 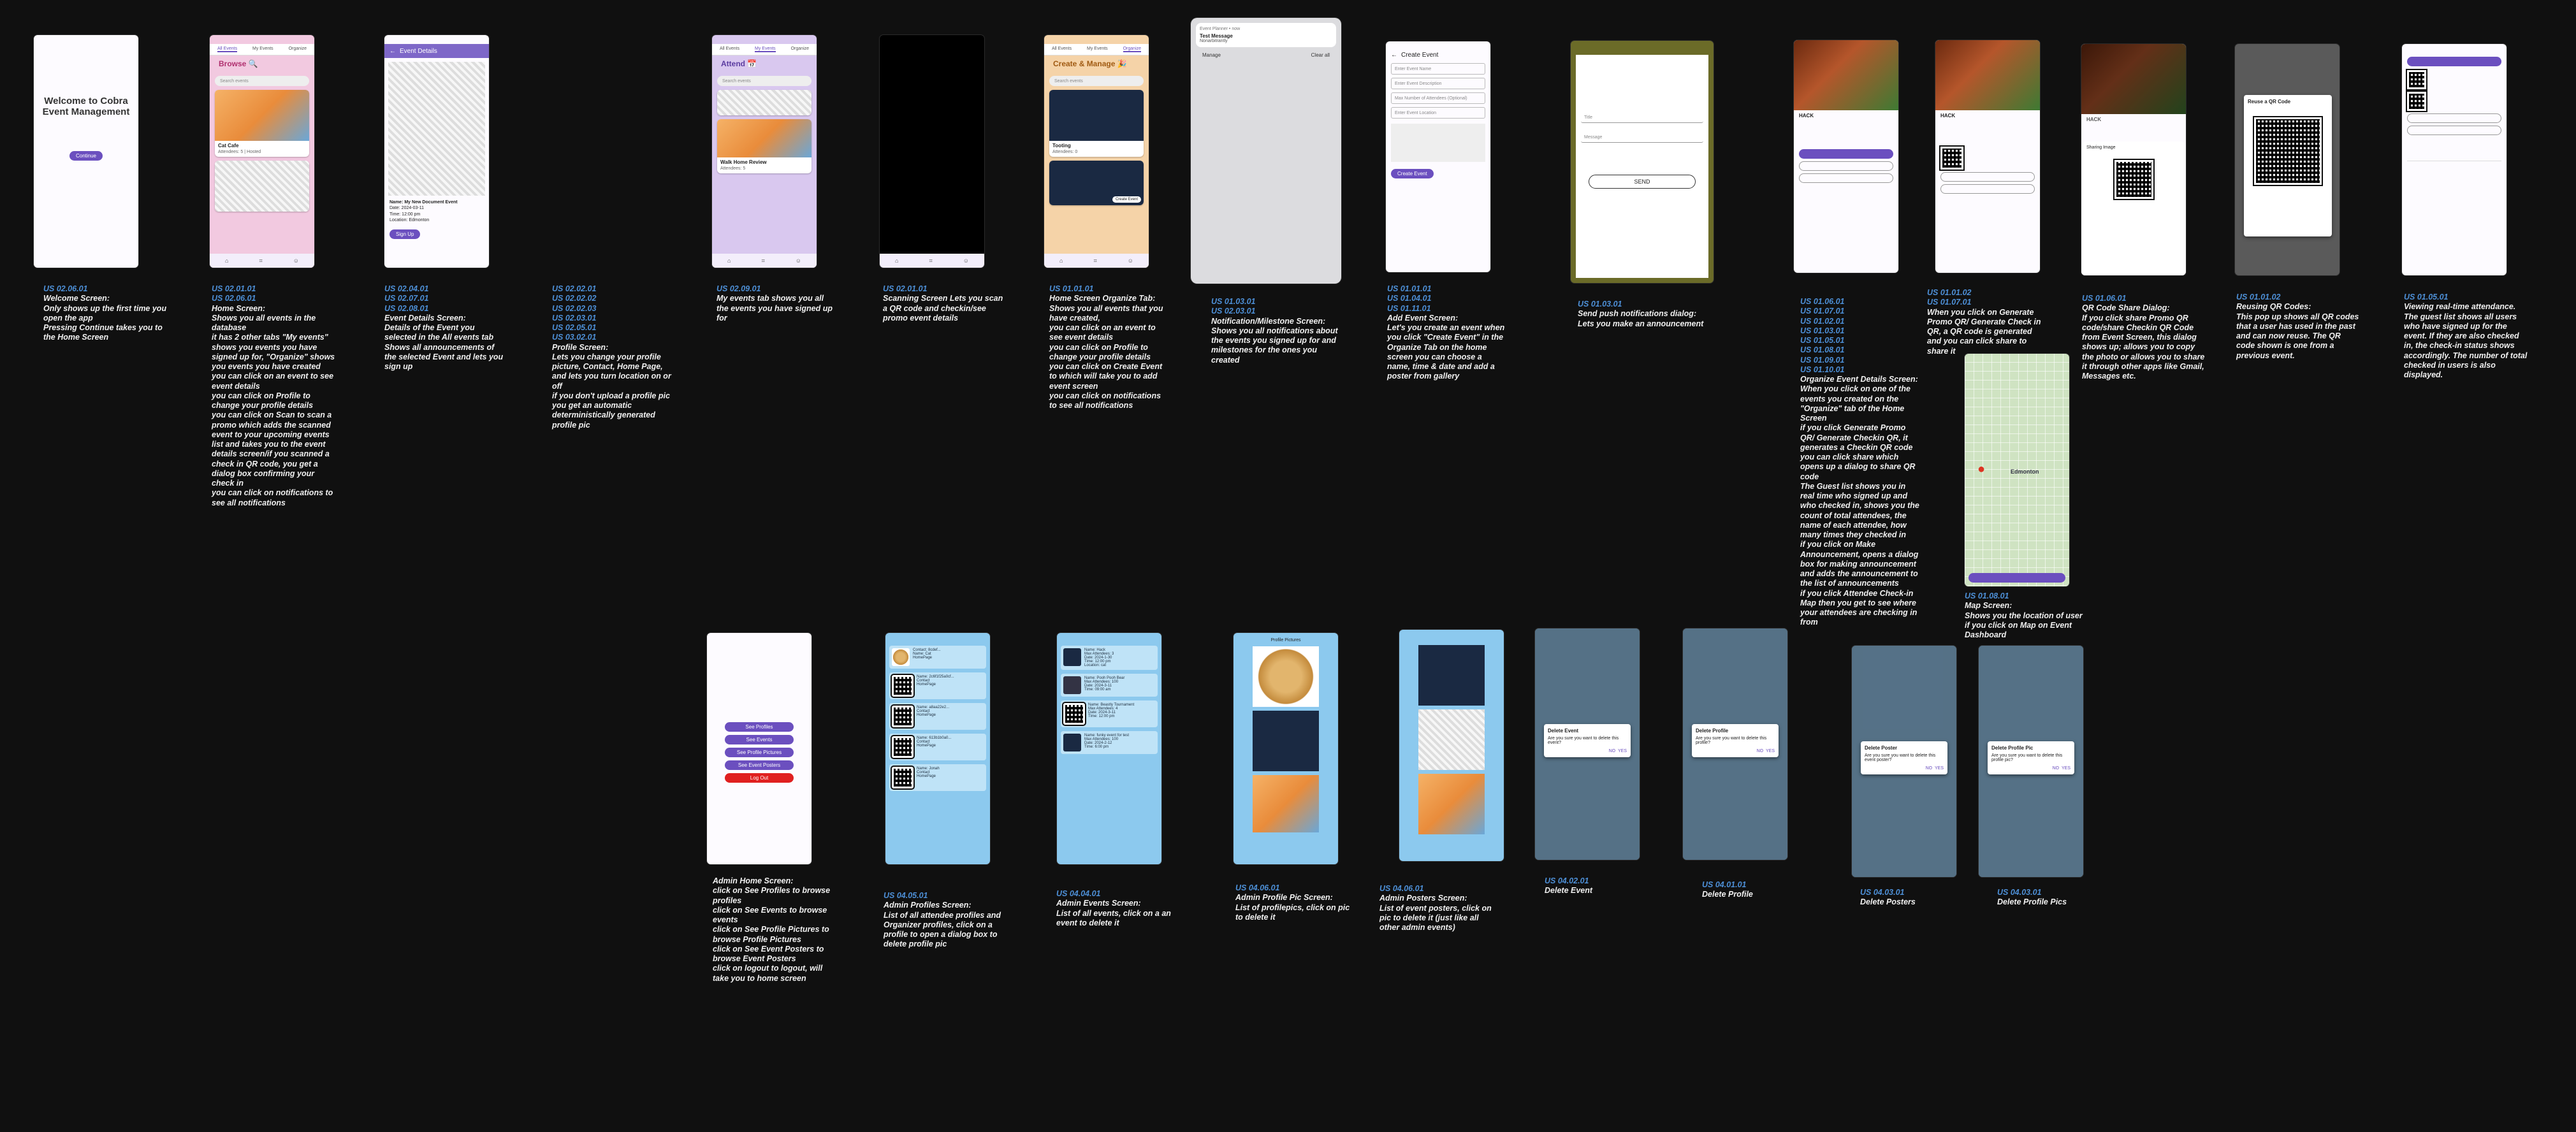 What do you see at coordinates (901, 657) in the screenshot?
I see `avatar` at bounding box center [901, 657].